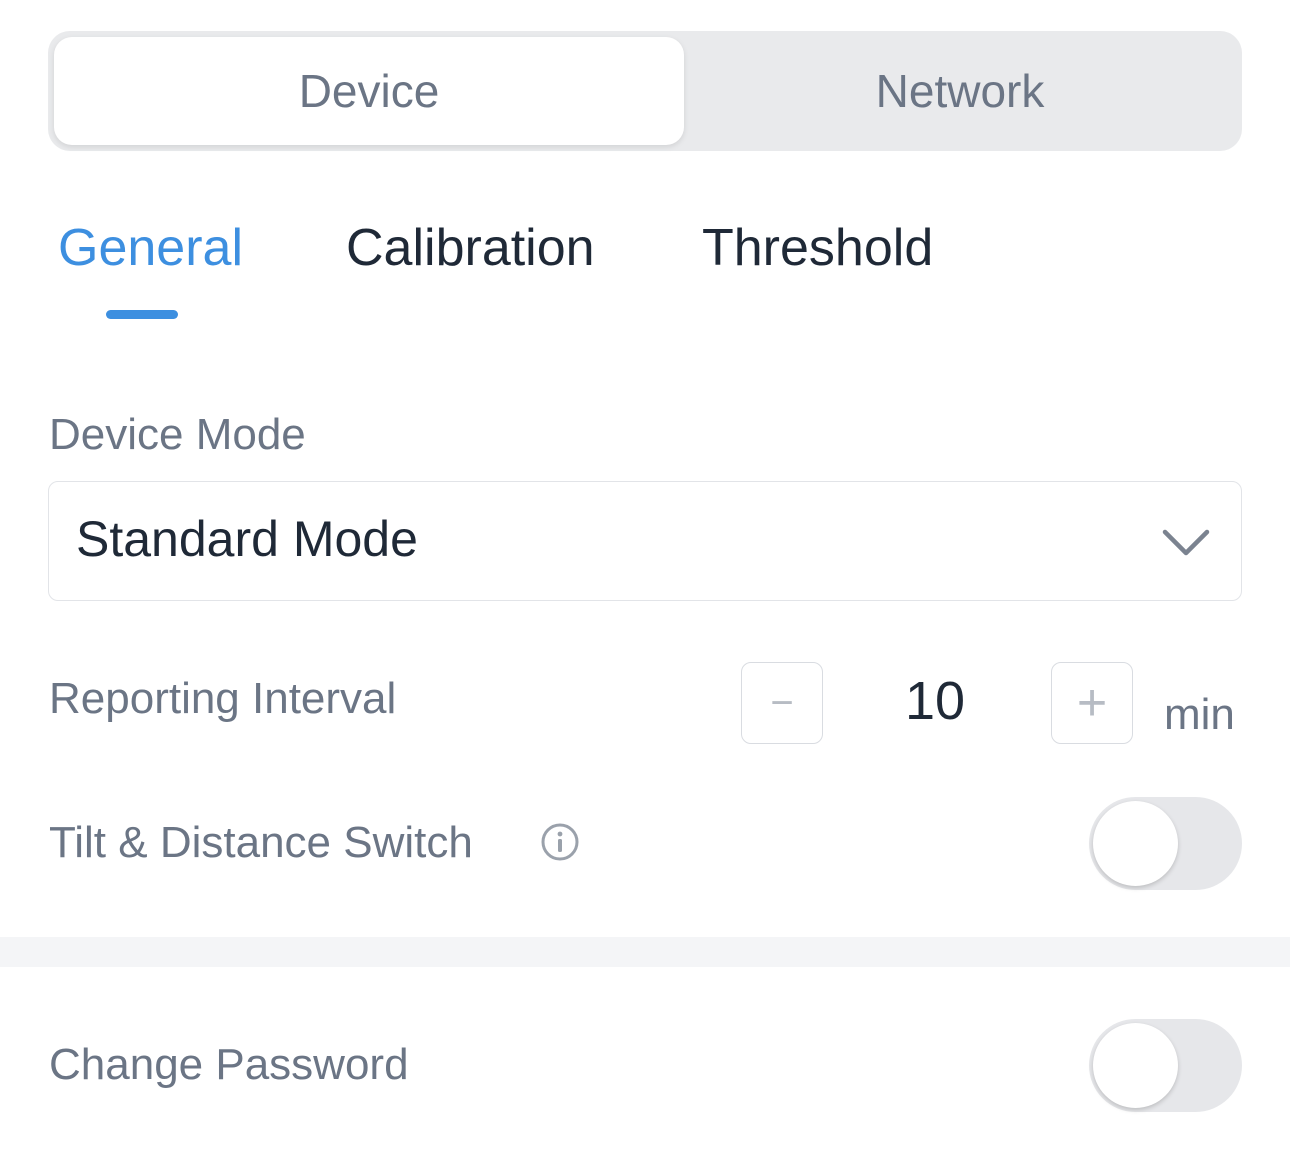 The width and height of the screenshot is (1290, 1175). Describe the element at coordinates (817, 248) in the screenshot. I see `tab-threshold: Threshold` at that location.